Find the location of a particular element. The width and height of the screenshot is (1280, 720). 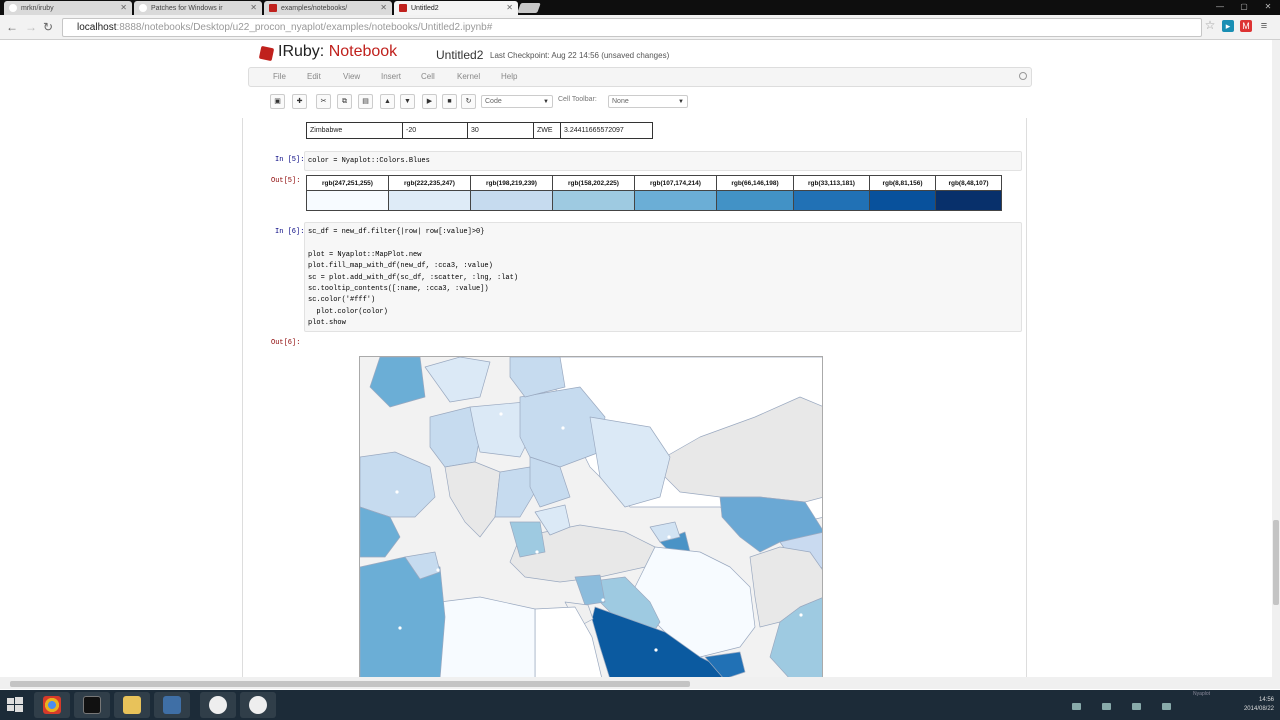

color-label: rgb(8,48,107) is located at coordinates (968, 183).